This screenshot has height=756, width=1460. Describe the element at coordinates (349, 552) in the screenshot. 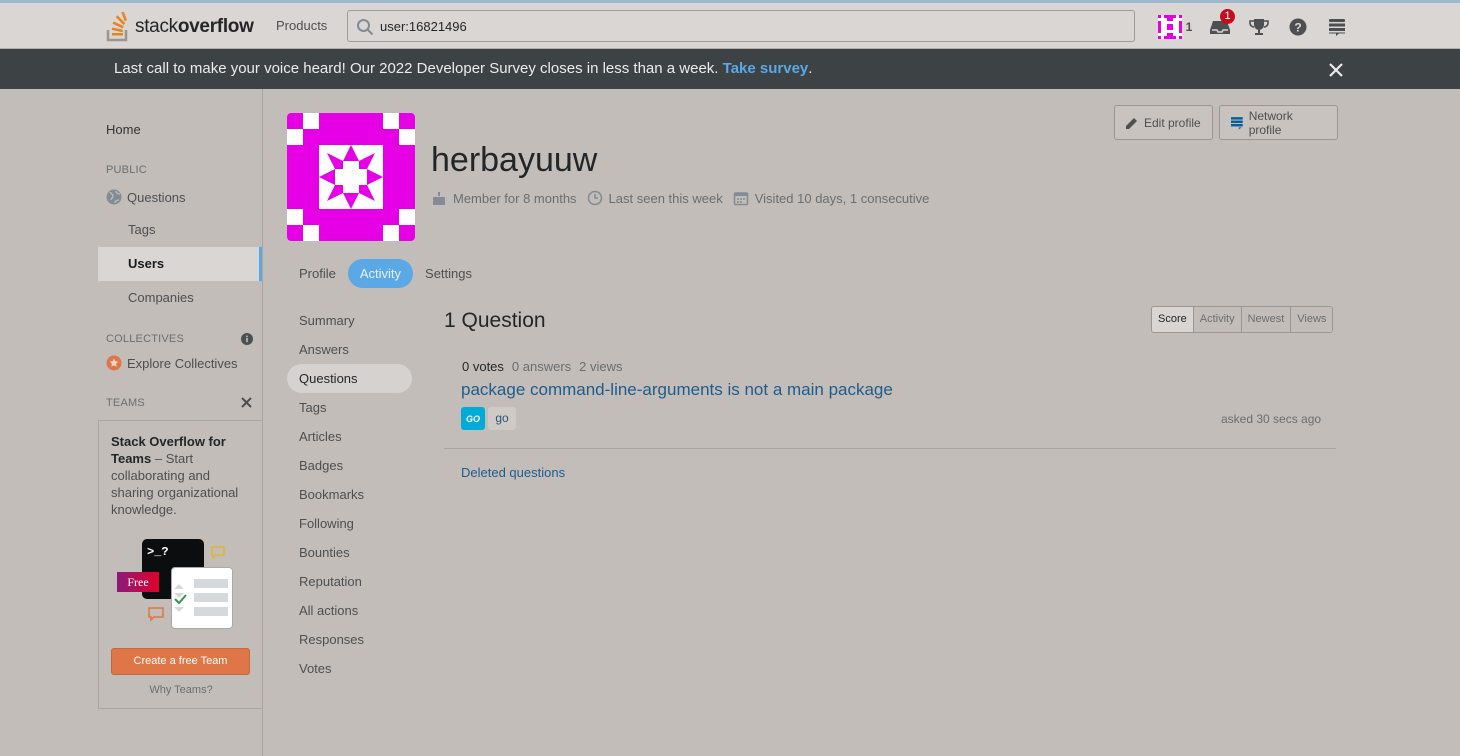

I see `subnav-bounties: Bounties` at that location.